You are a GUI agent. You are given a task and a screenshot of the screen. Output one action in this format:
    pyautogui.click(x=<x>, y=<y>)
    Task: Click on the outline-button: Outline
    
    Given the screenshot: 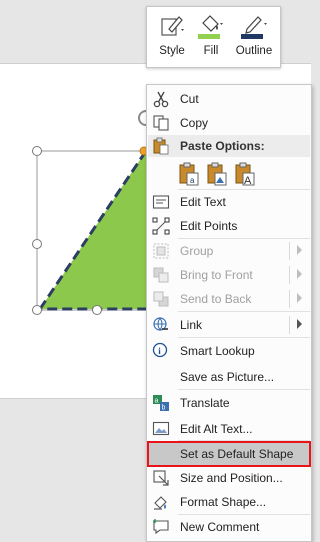 What is the action you would take?
    pyautogui.click(x=254, y=37)
    